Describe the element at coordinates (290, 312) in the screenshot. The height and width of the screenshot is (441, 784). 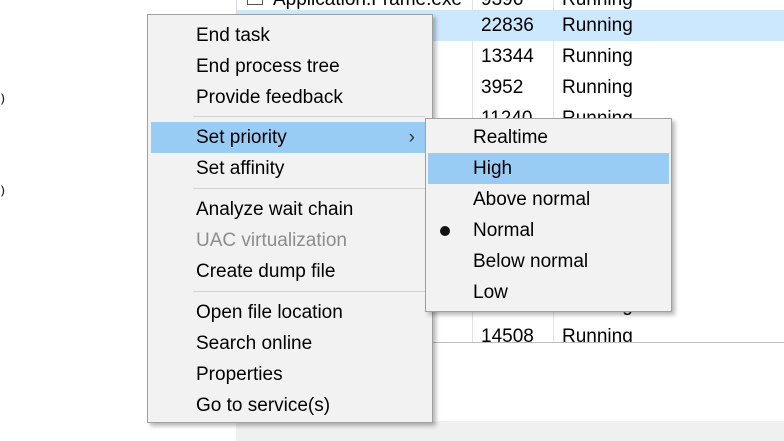
I see `menu-item-open-file-location: Open file location` at that location.